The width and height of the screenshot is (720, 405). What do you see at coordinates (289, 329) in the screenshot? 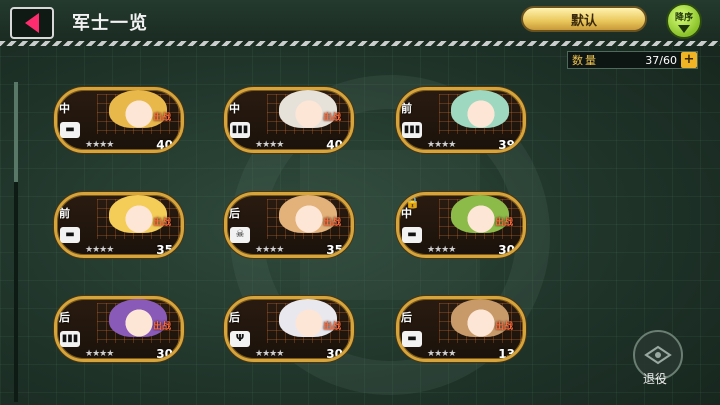
I see `unit-card: 后 Ψ 出战 ★★★★ 30` at bounding box center [289, 329].